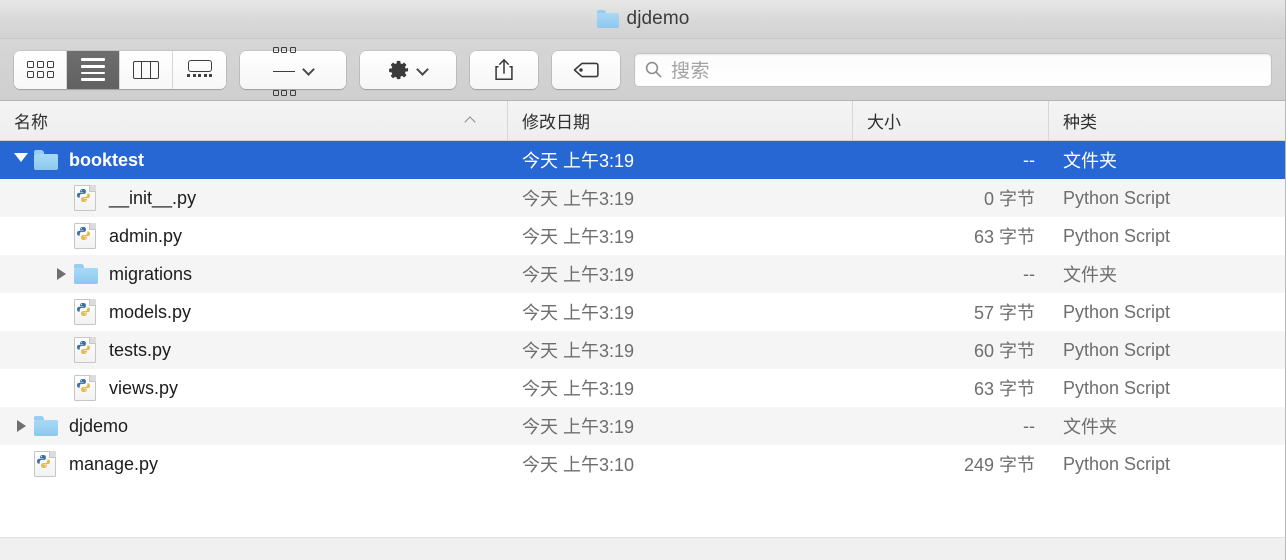 This screenshot has width=1286, height=560. I want to click on view-mode-segmented-control, so click(120, 69).